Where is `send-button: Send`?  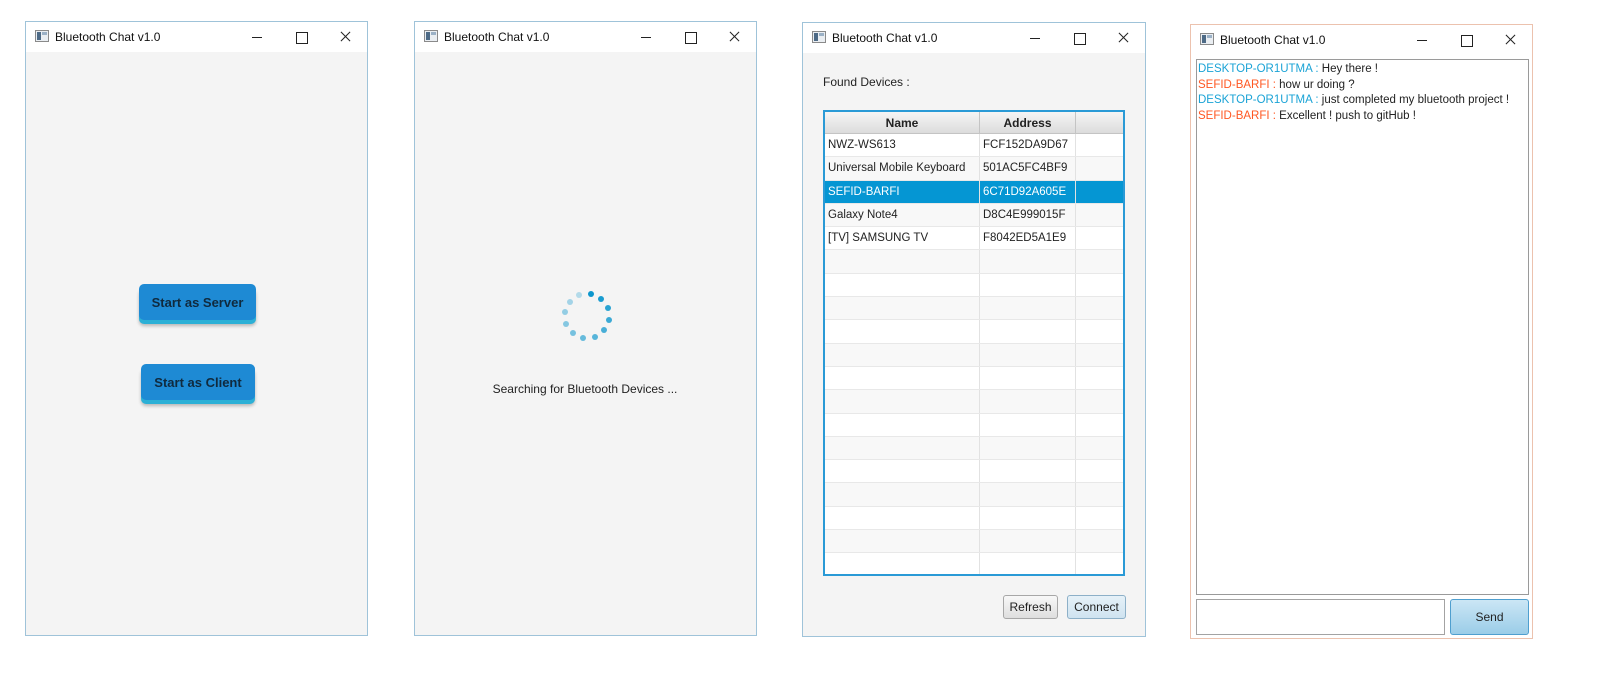
send-button: Send is located at coordinates (1489, 617).